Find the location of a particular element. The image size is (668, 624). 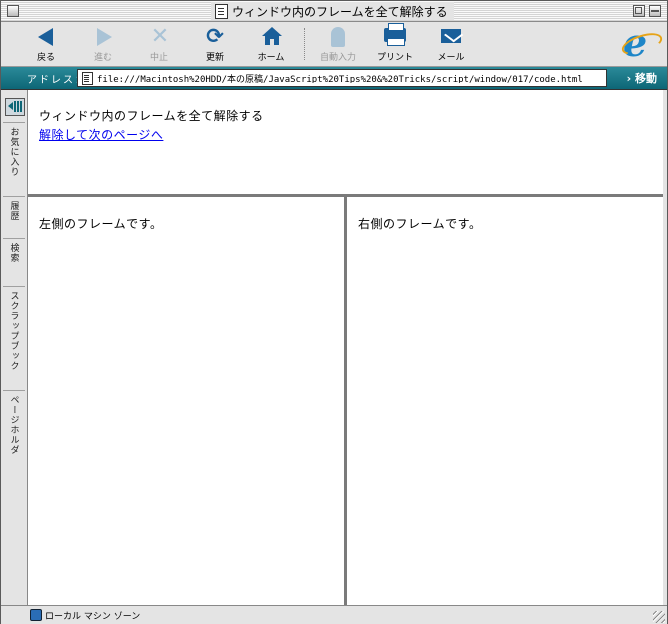

toolbar: 戻る 進む ✕ 中止 ⟳ 更新 ホーム 自動入力 プリント メール e is located at coordinates (334, 44).